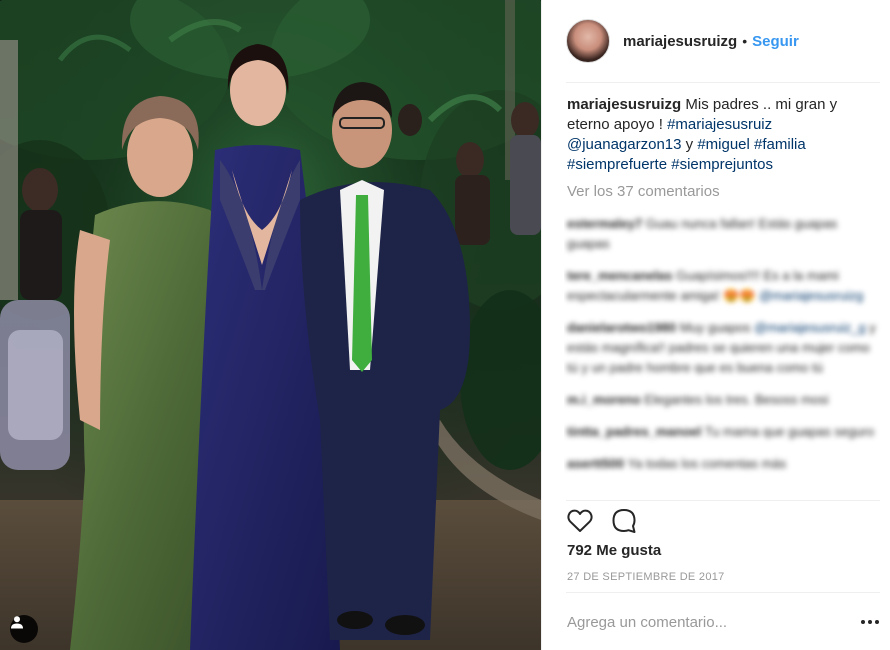 The height and width of the screenshot is (650, 890). I want to click on hashtag-link: #miguel, so click(723, 144).